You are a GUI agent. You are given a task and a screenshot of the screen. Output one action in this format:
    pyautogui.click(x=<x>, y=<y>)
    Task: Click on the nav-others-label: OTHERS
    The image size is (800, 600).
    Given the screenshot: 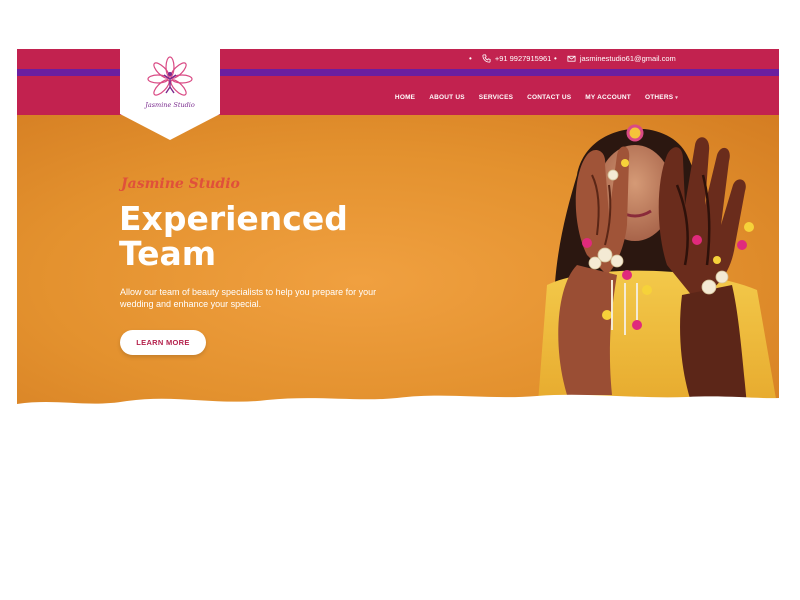 What is the action you would take?
    pyautogui.click(x=659, y=97)
    